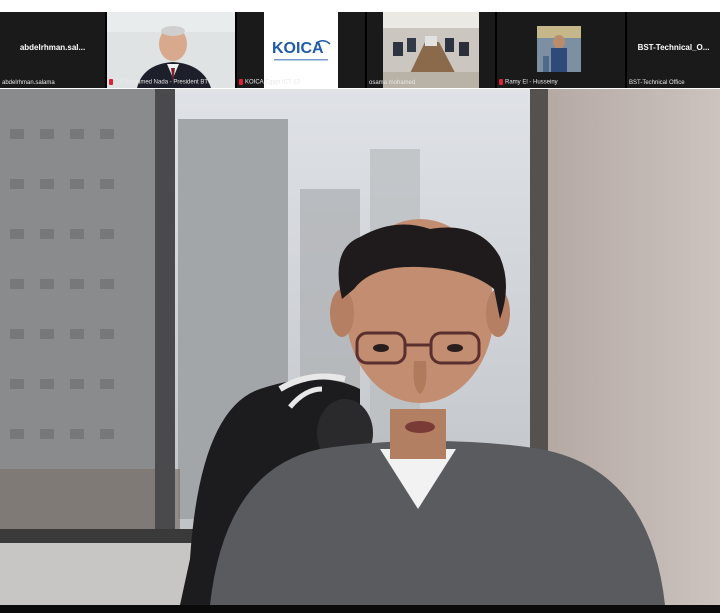 This screenshot has height=613, width=720. I want to click on participant-caption: osama mohamed, so click(392, 83).